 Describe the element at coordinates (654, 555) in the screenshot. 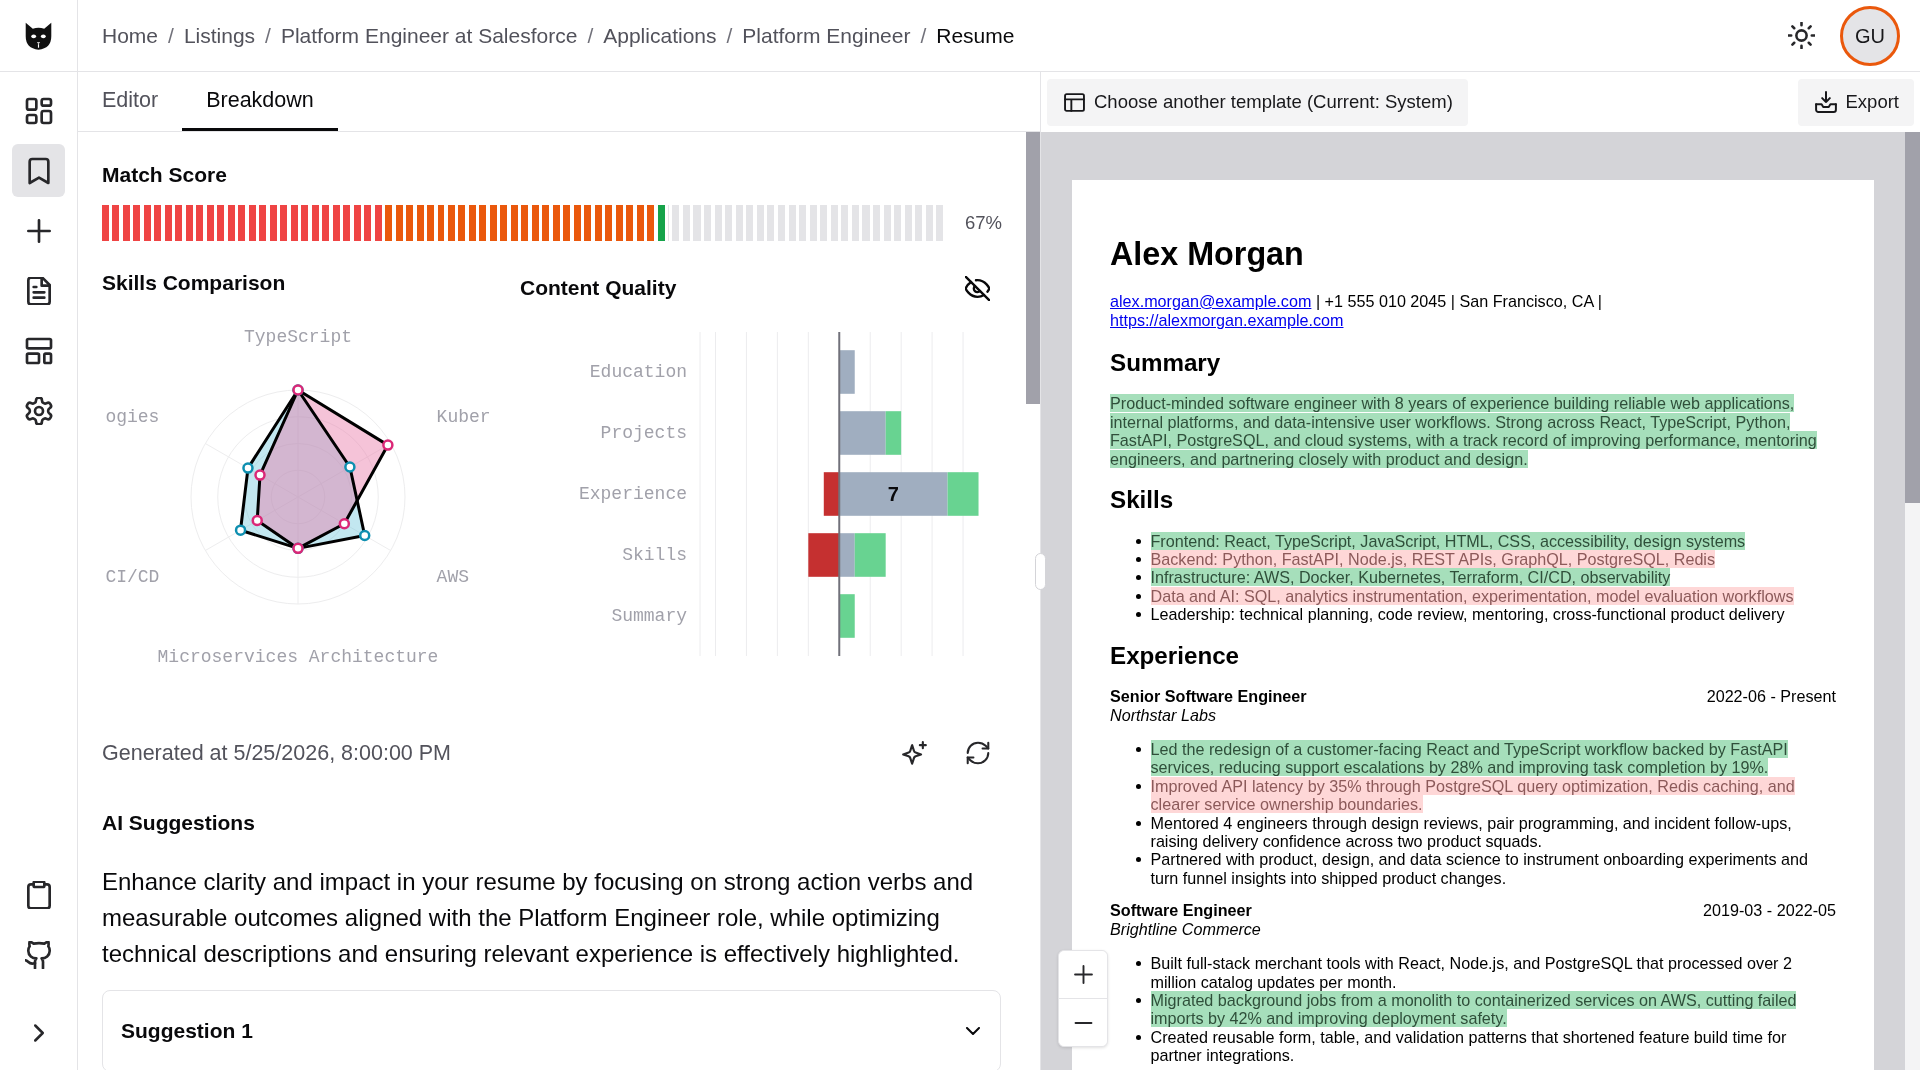

I see `category-label: Skills` at that location.